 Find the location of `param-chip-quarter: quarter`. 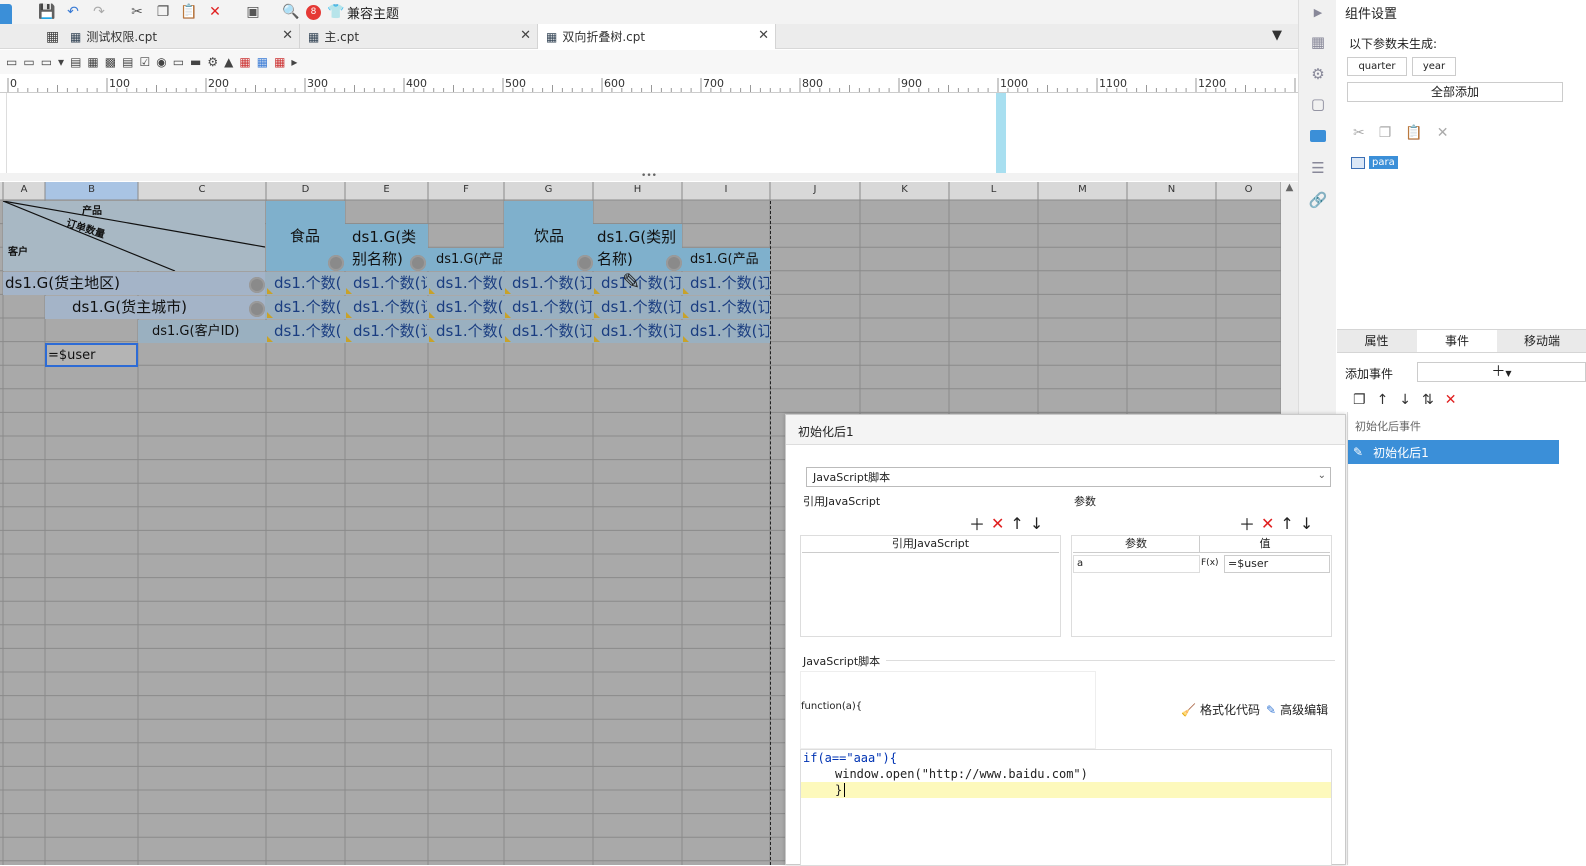

param-chip-quarter: quarter is located at coordinates (1377, 66).